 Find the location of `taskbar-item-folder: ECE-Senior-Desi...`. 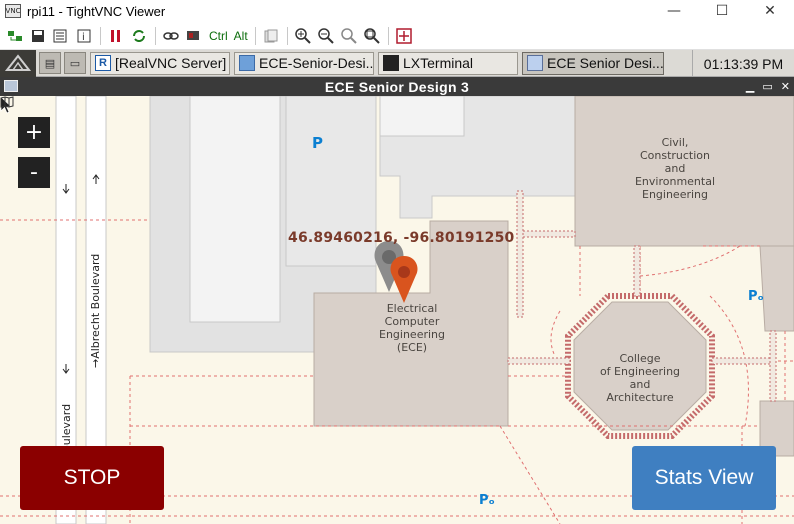

taskbar-item-folder: ECE-Senior-Desi... is located at coordinates (304, 63).